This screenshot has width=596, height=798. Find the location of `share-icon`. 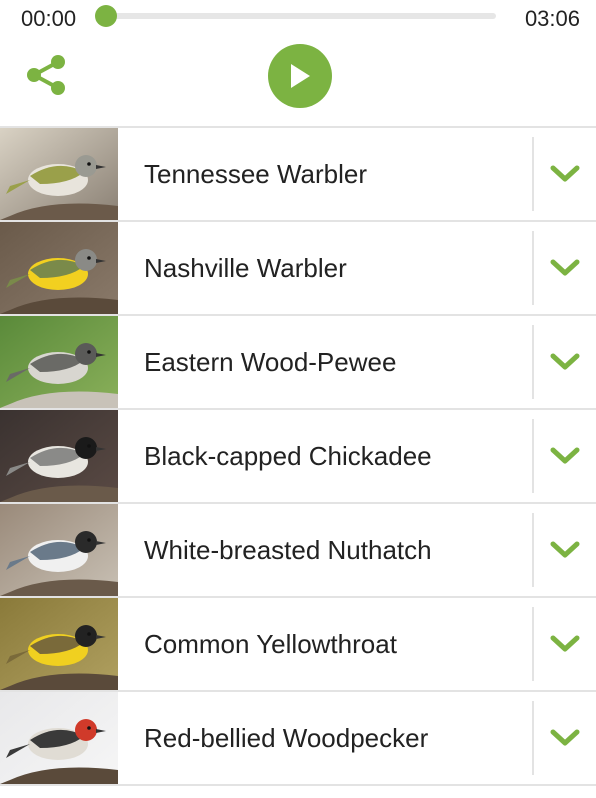

share-icon is located at coordinates (46, 75).